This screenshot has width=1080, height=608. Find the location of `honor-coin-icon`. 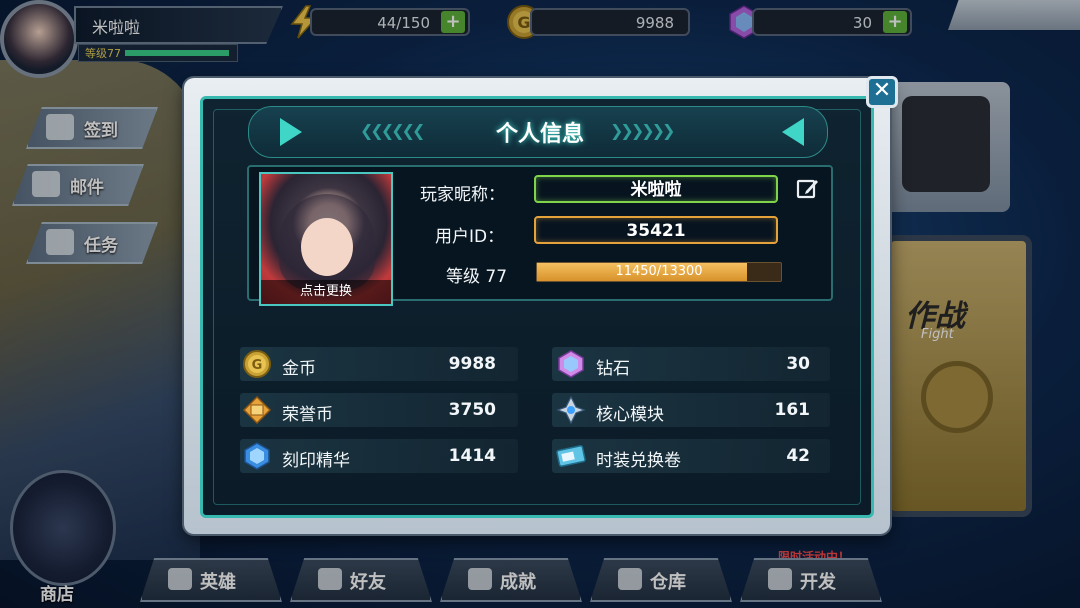

honor-coin-icon is located at coordinates (257, 410).